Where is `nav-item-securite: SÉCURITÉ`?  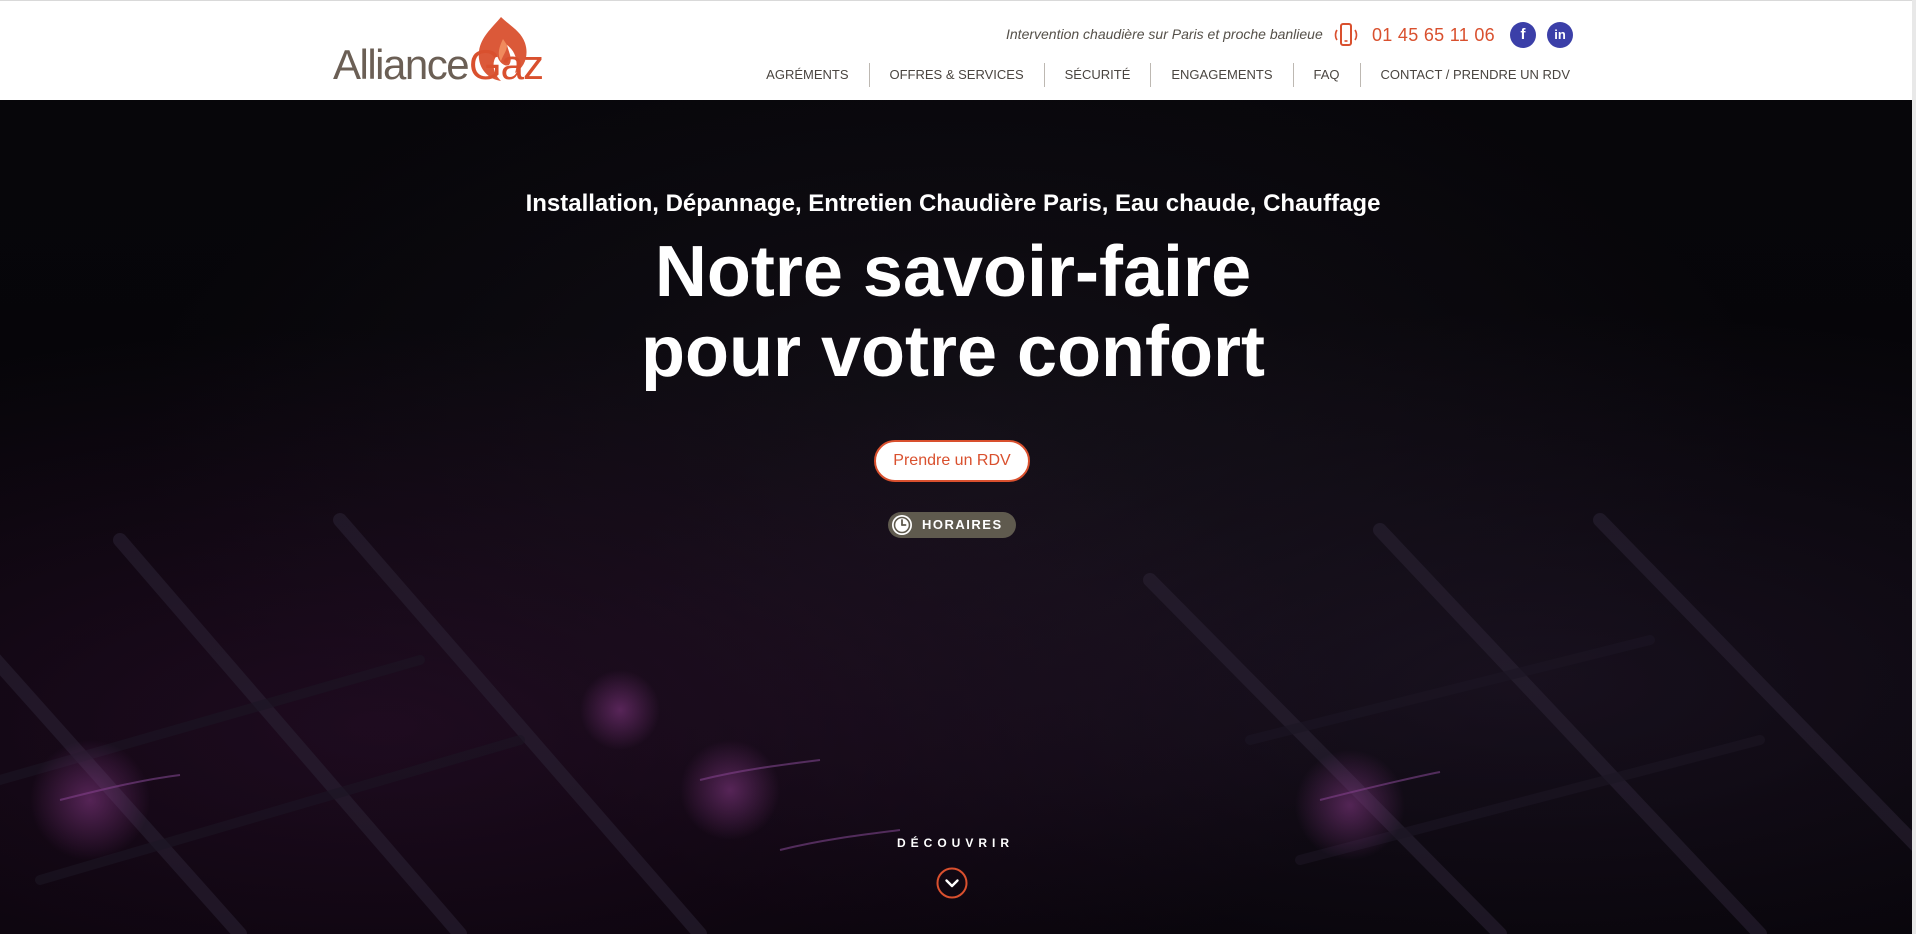 nav-item-securite: SÉCURITÉ is located at coordinates (1097, 75).